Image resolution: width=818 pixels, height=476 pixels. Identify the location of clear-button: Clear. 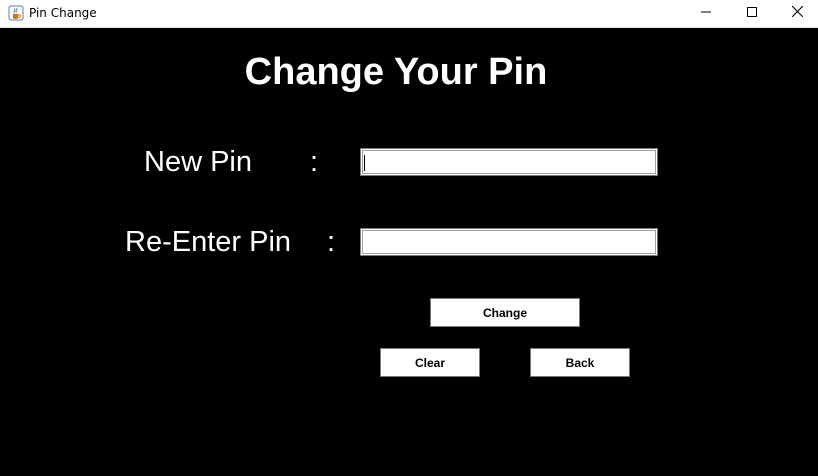
(430, 362).